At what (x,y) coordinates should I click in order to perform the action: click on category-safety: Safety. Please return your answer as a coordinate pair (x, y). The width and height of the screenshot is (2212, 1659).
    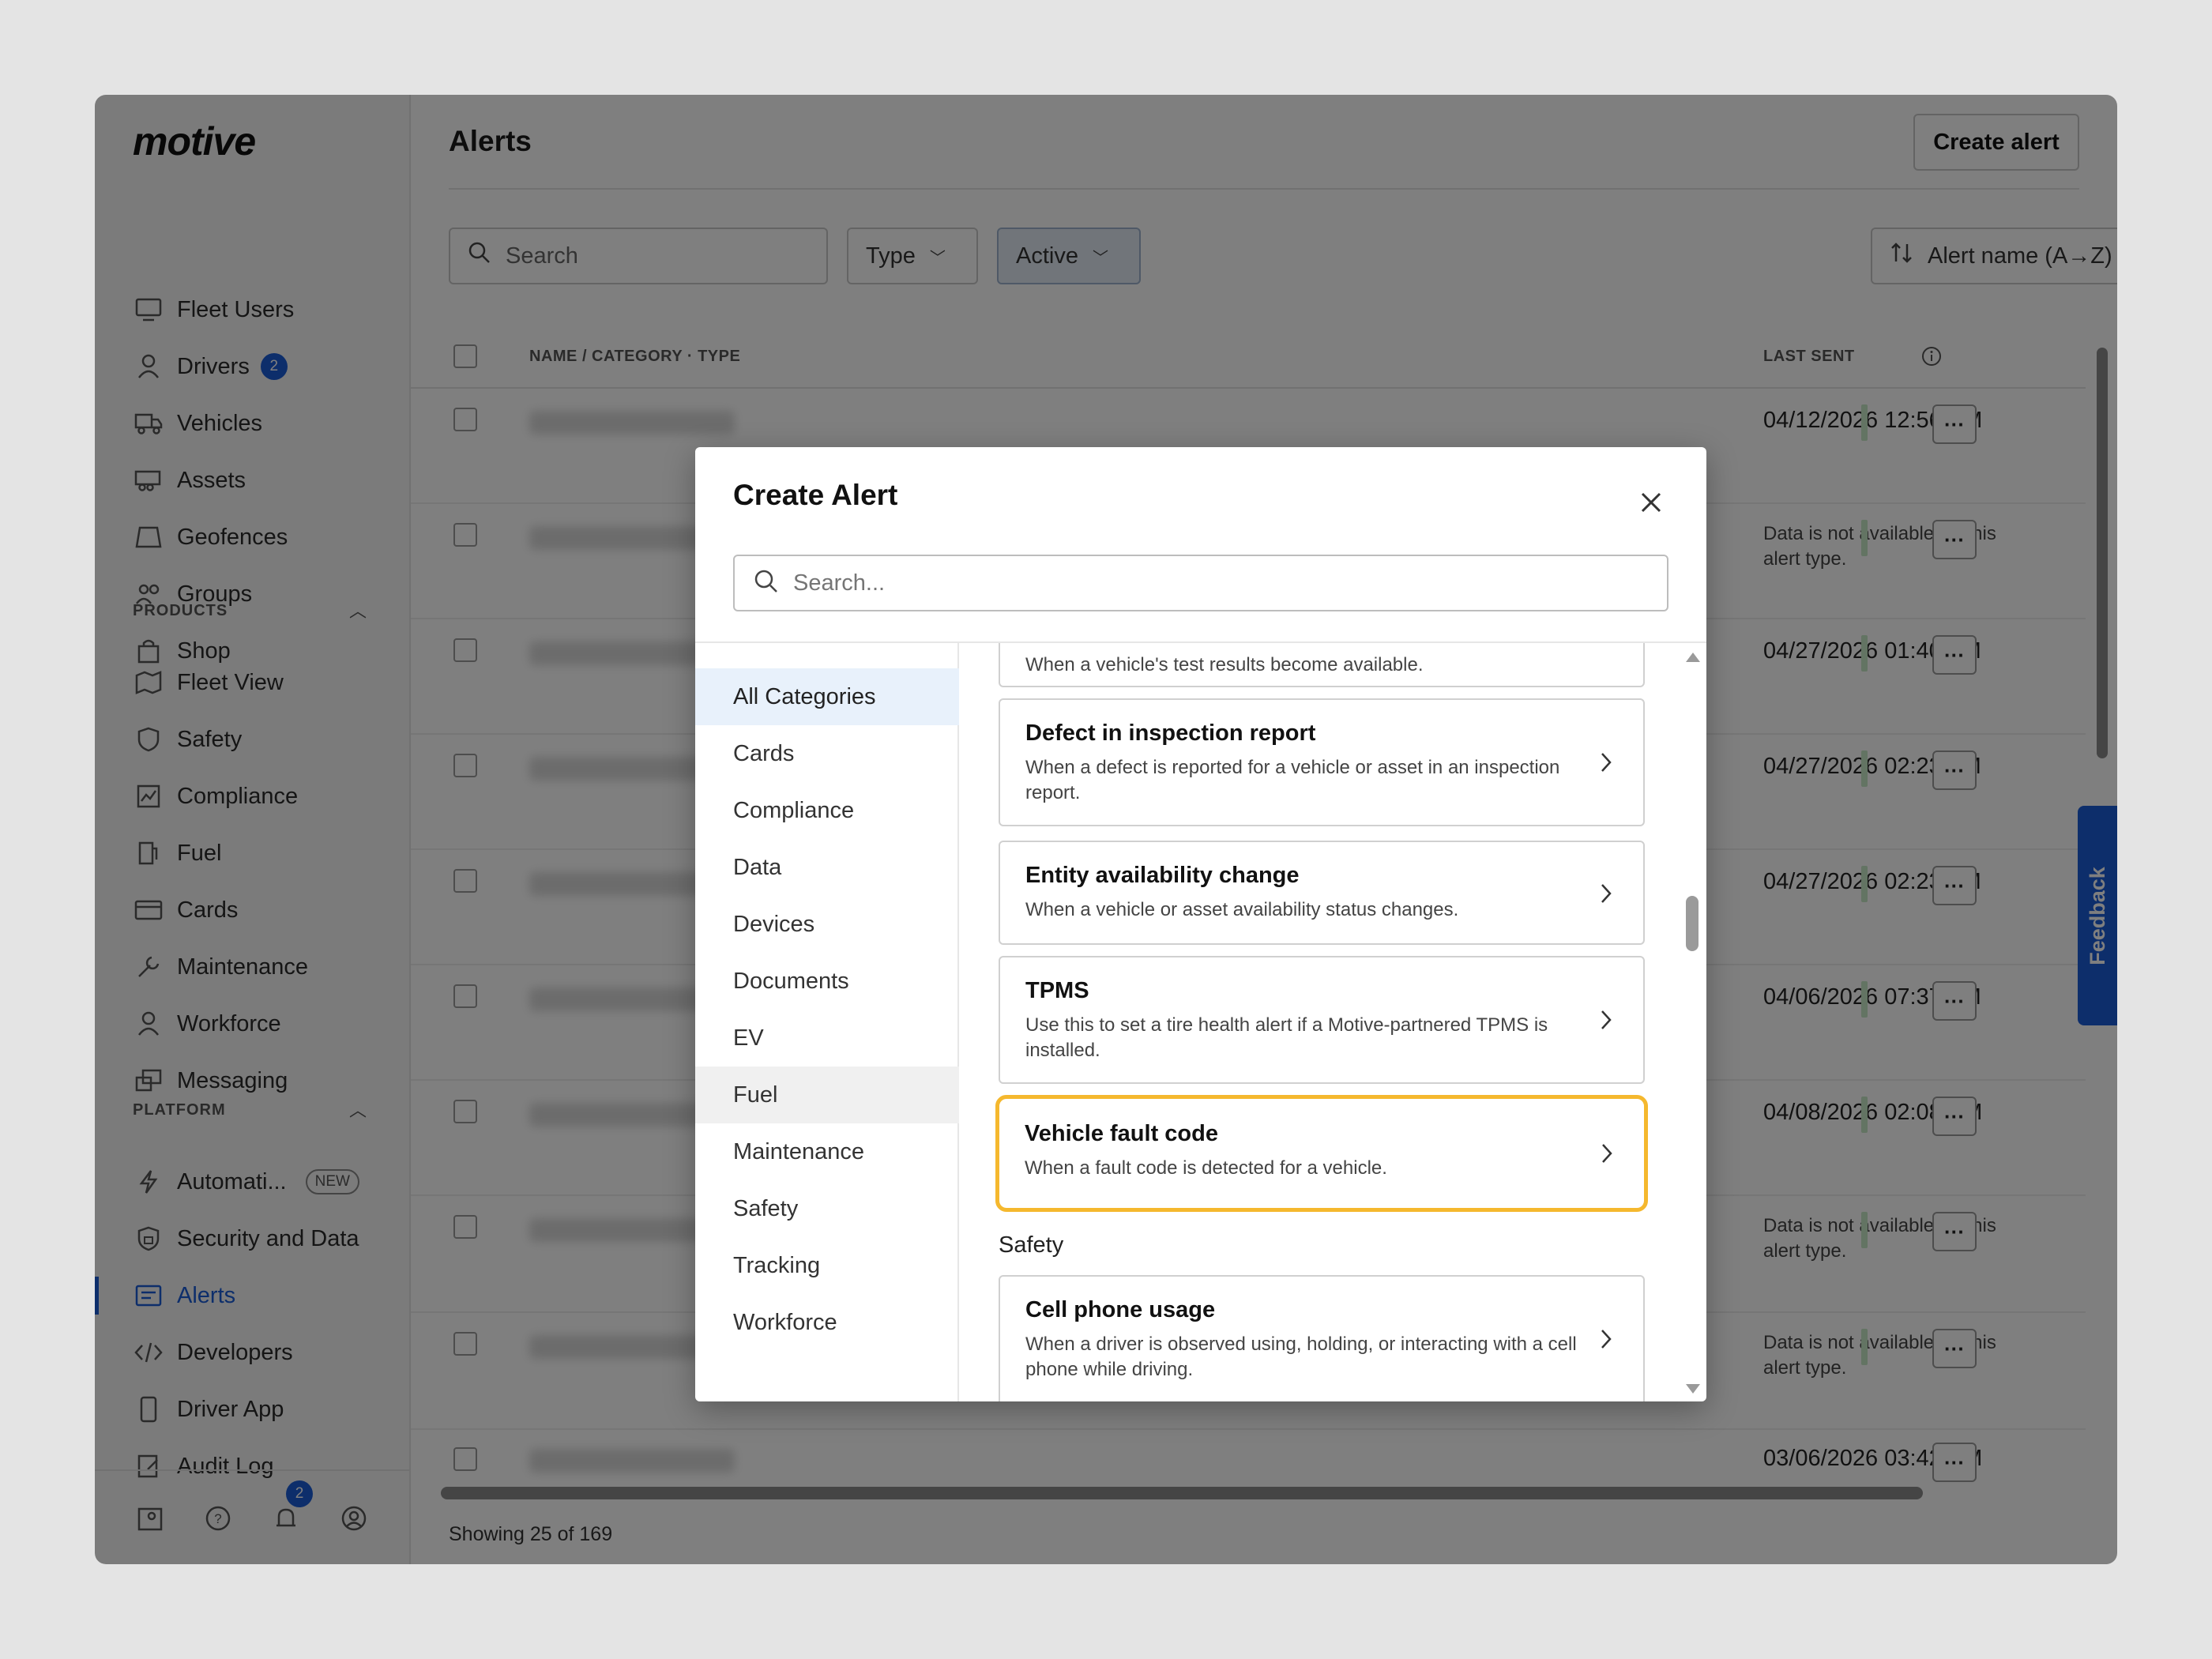
    Looking at the image, I should click on (827, 1208).